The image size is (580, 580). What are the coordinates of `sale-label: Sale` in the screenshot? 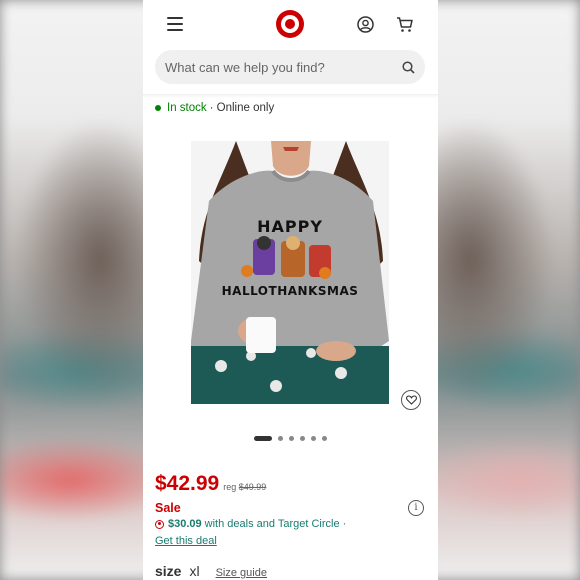 It's located at (168, 508).